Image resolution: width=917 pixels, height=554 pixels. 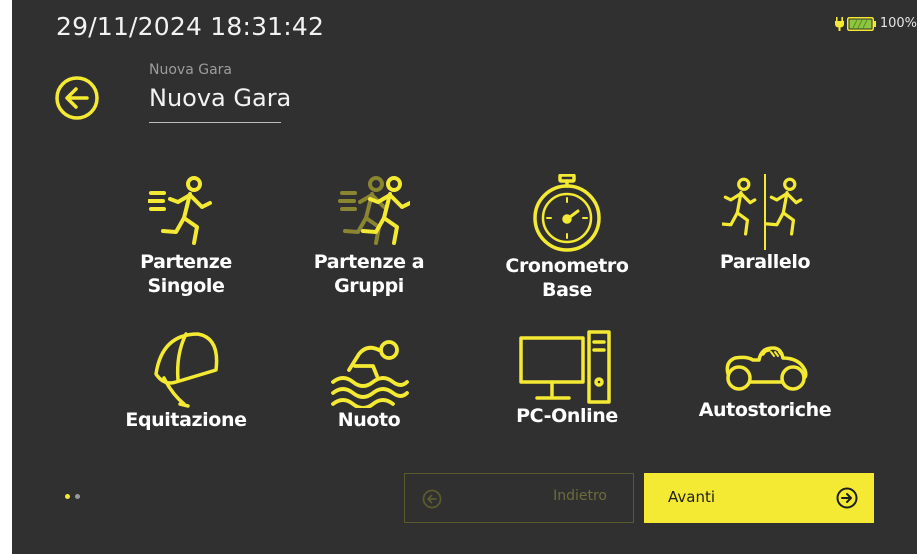 What do you see at coordinates (898, 23) in the screenshot?
I see `battery-percent: 100%` at bounding box center [898, 23].